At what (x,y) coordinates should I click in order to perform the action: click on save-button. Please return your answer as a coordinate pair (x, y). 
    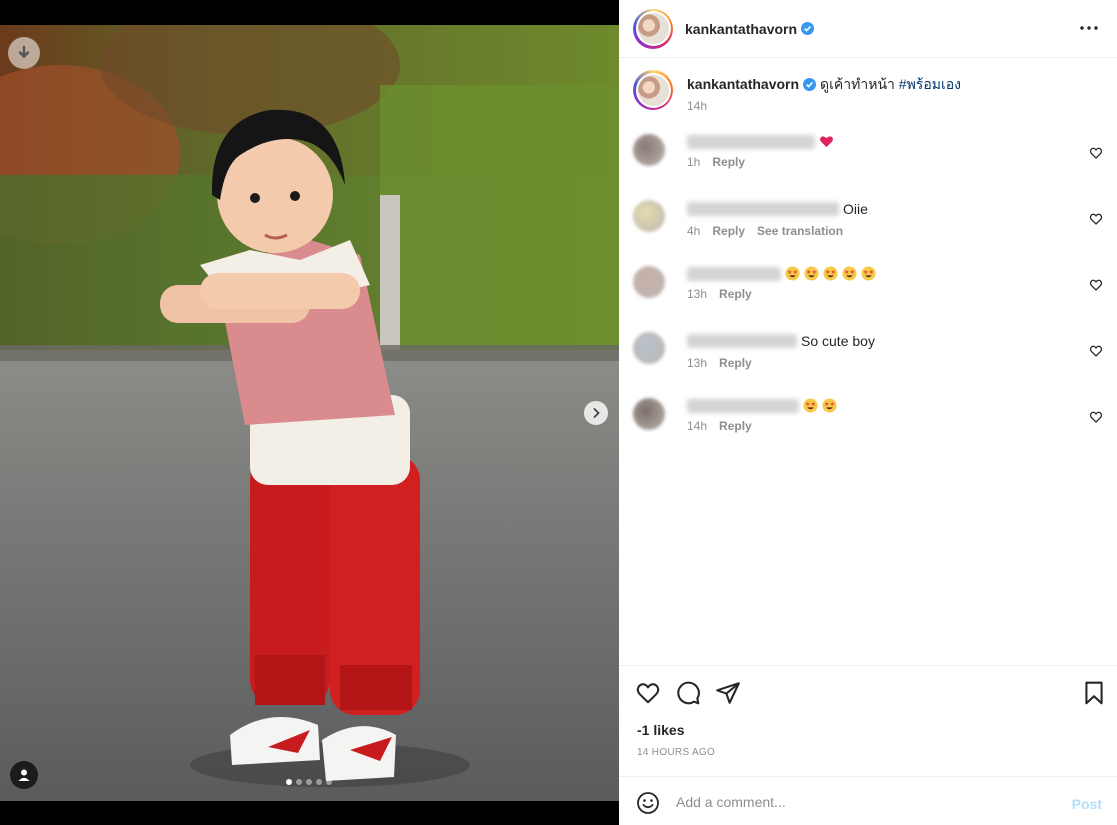
    Looking at the image, I should click on (1094, 693).